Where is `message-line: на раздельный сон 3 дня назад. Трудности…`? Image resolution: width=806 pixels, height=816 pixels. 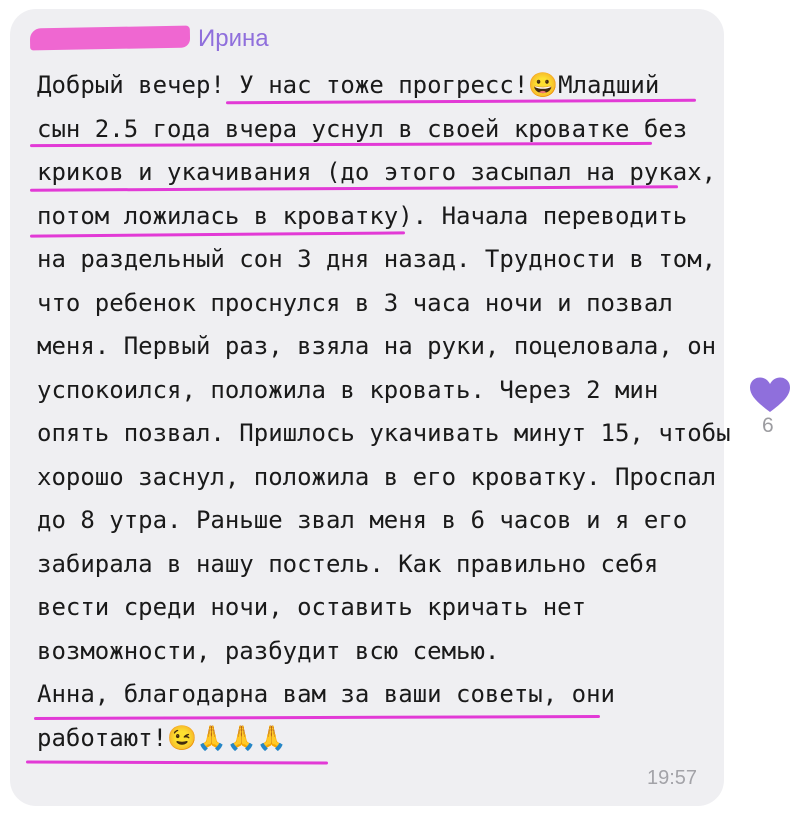
message-line: на раздельный сон 3 дня назад. Трудности… is located at coordinates (377, 259).